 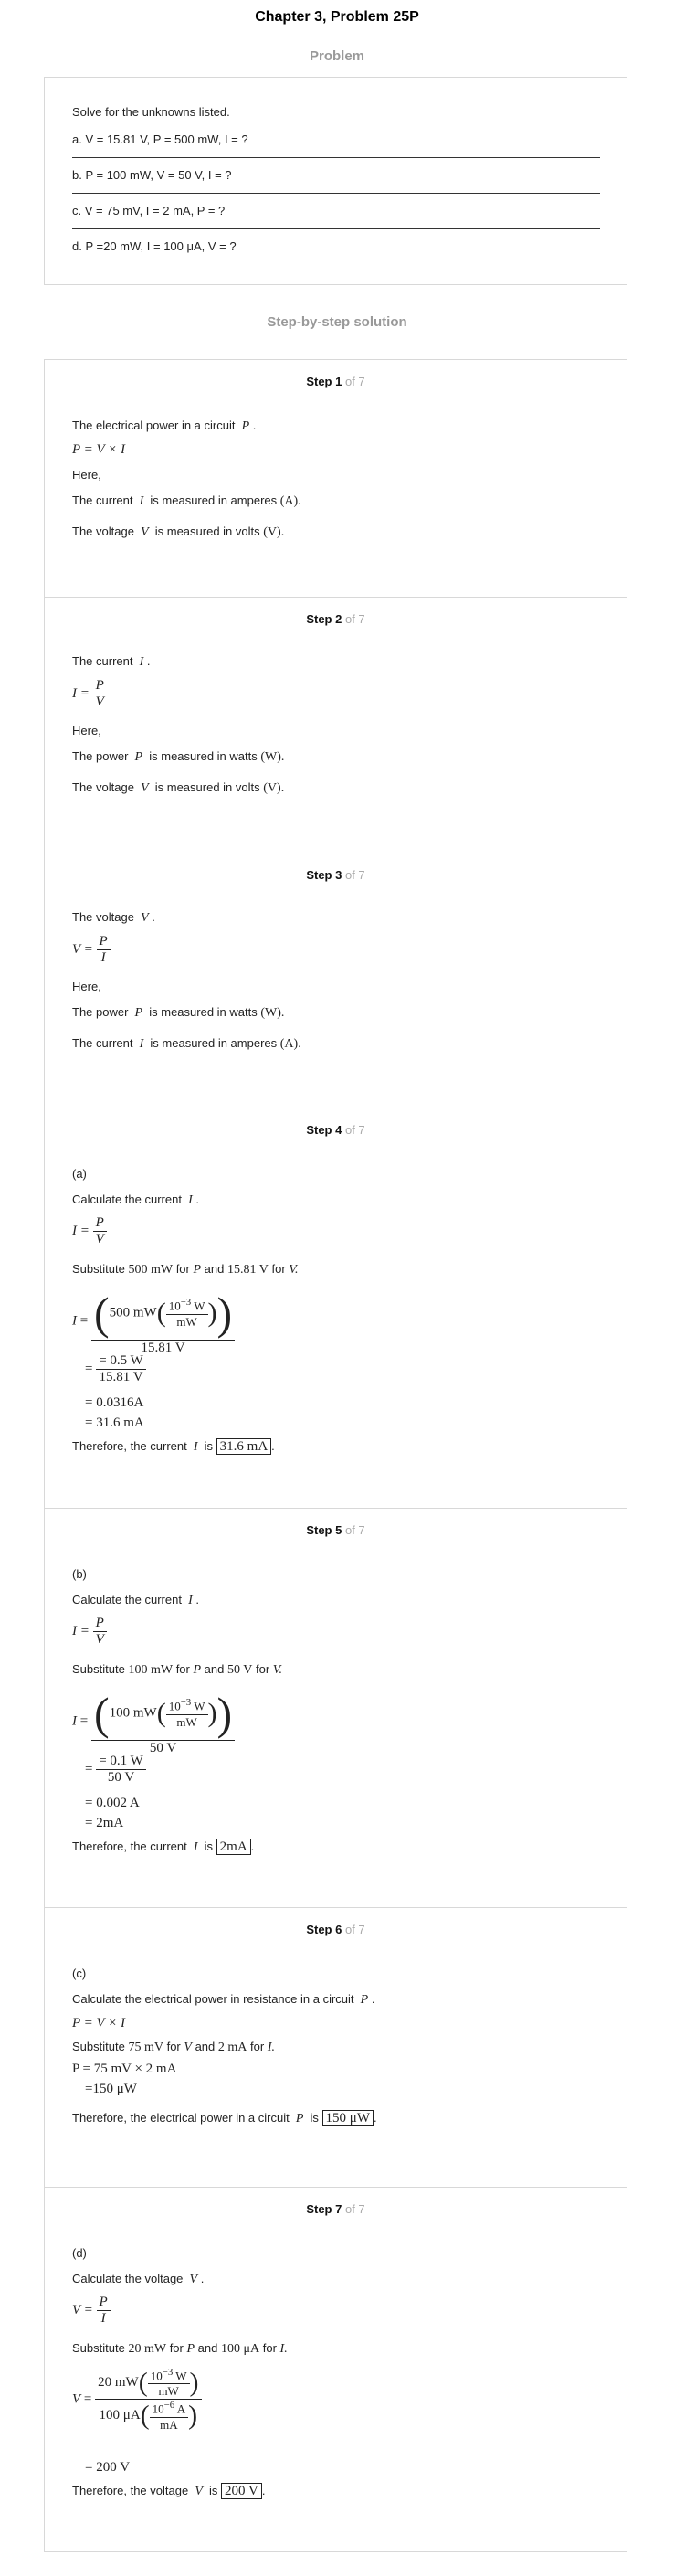 What do you see at coordinates (138, 2279) in the screenshot?
I see `step-text: Calculate the voltage V .` at bounding box center [138, 2279].